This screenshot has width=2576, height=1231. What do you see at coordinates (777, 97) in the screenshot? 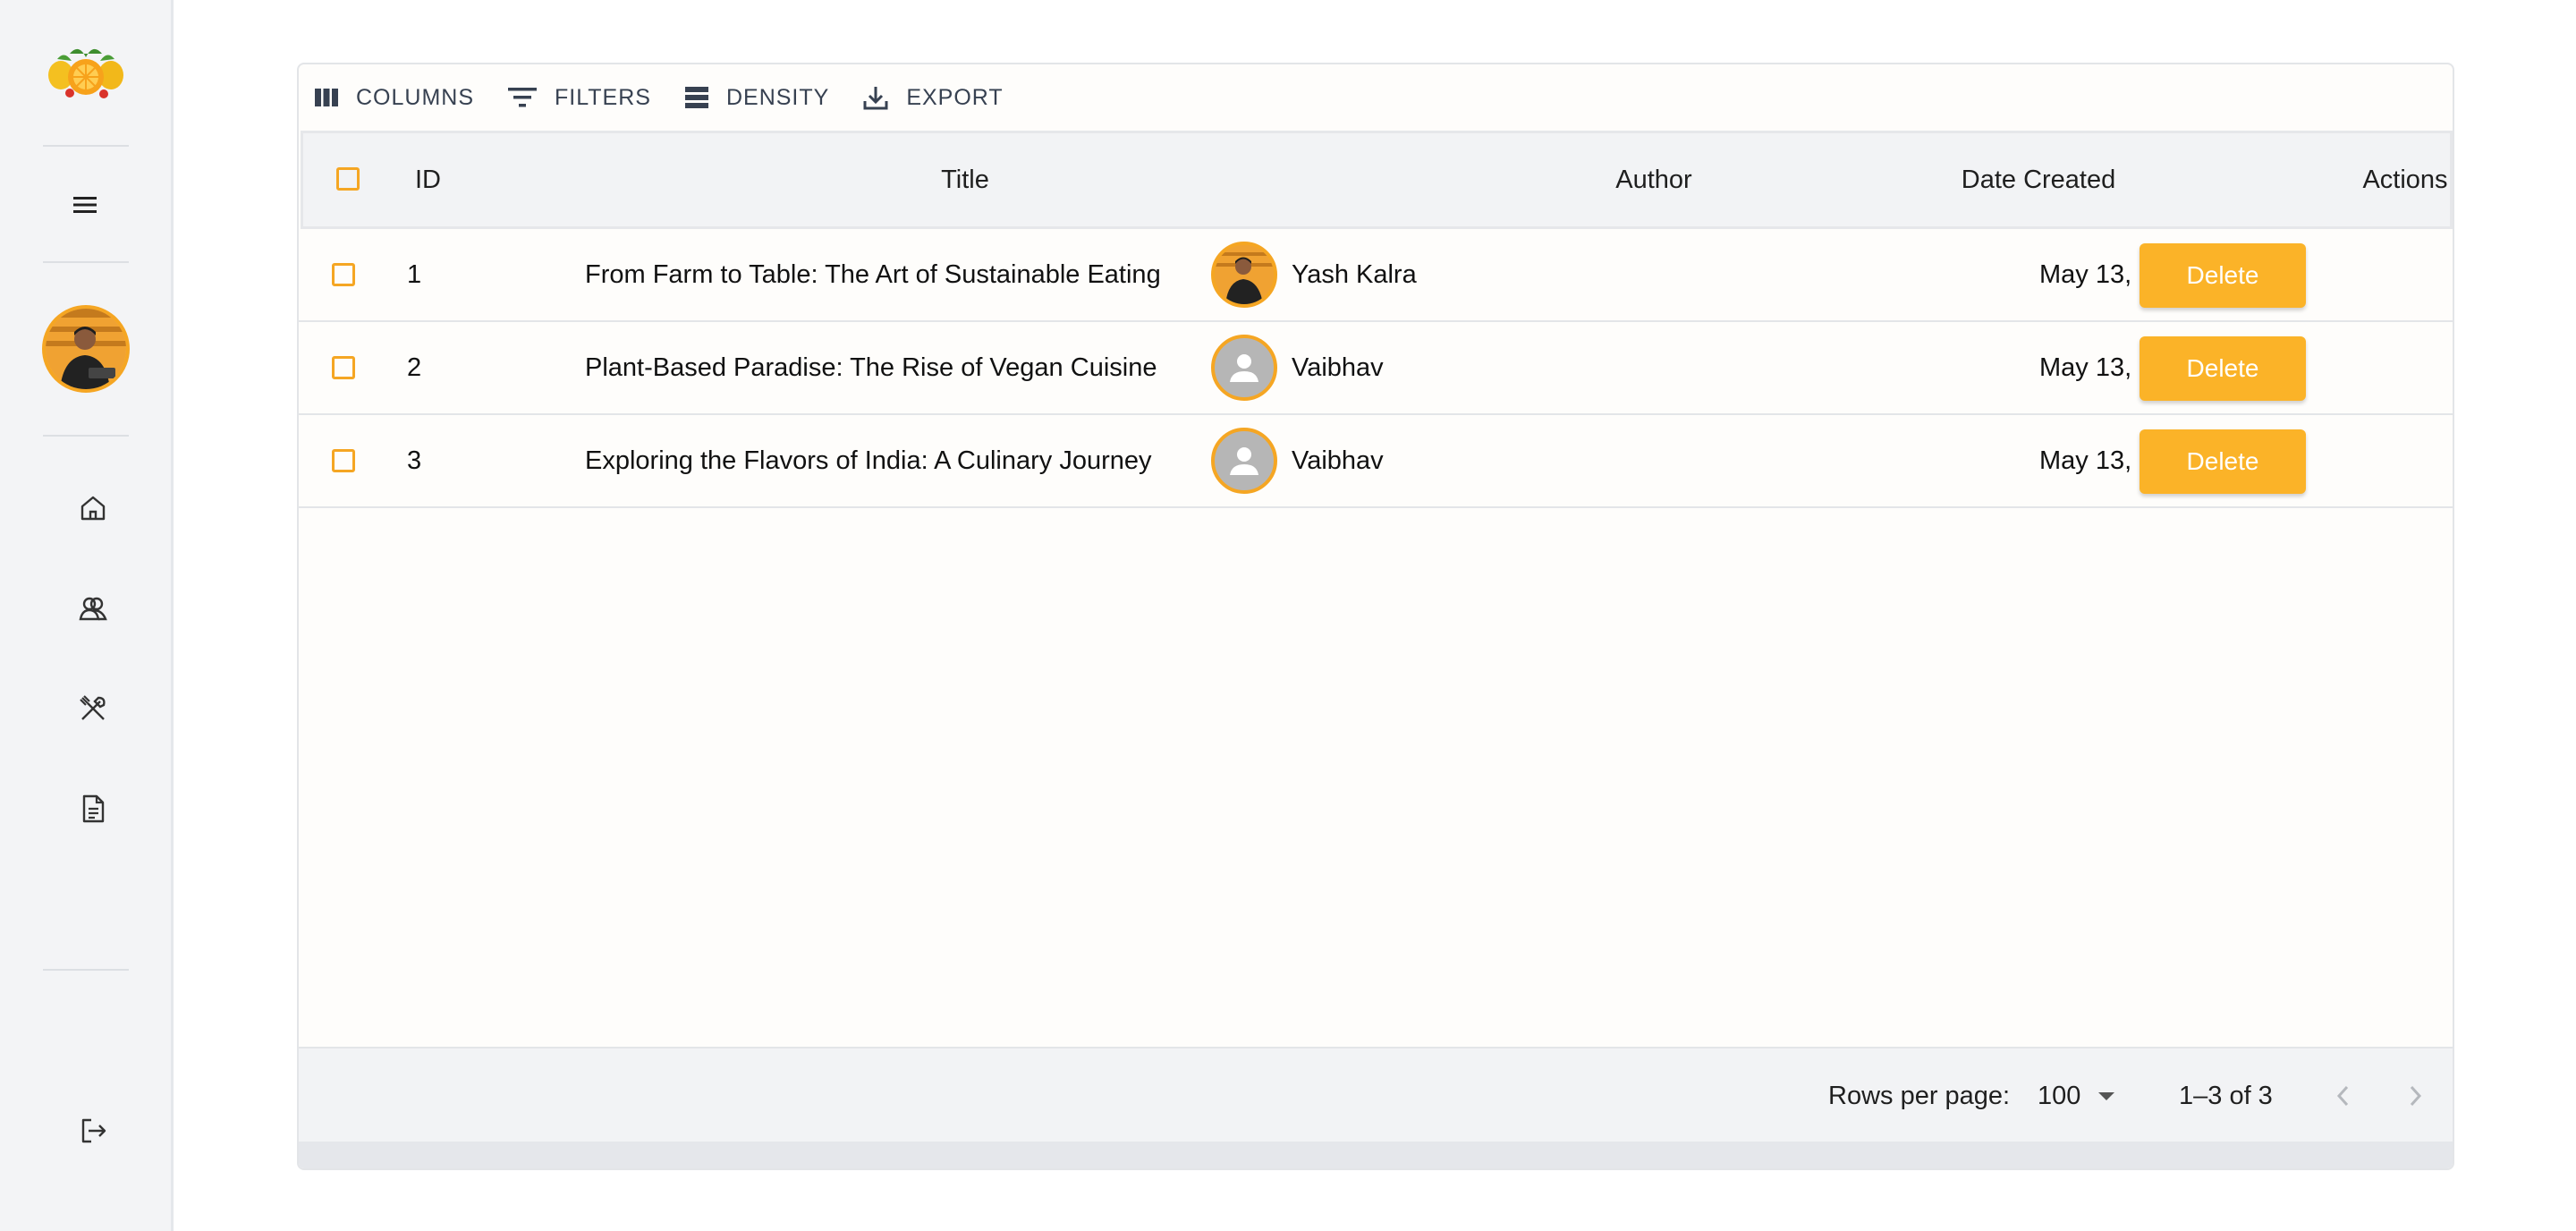
I see `density-label: DENSITY` at bounding box center [777, 97].